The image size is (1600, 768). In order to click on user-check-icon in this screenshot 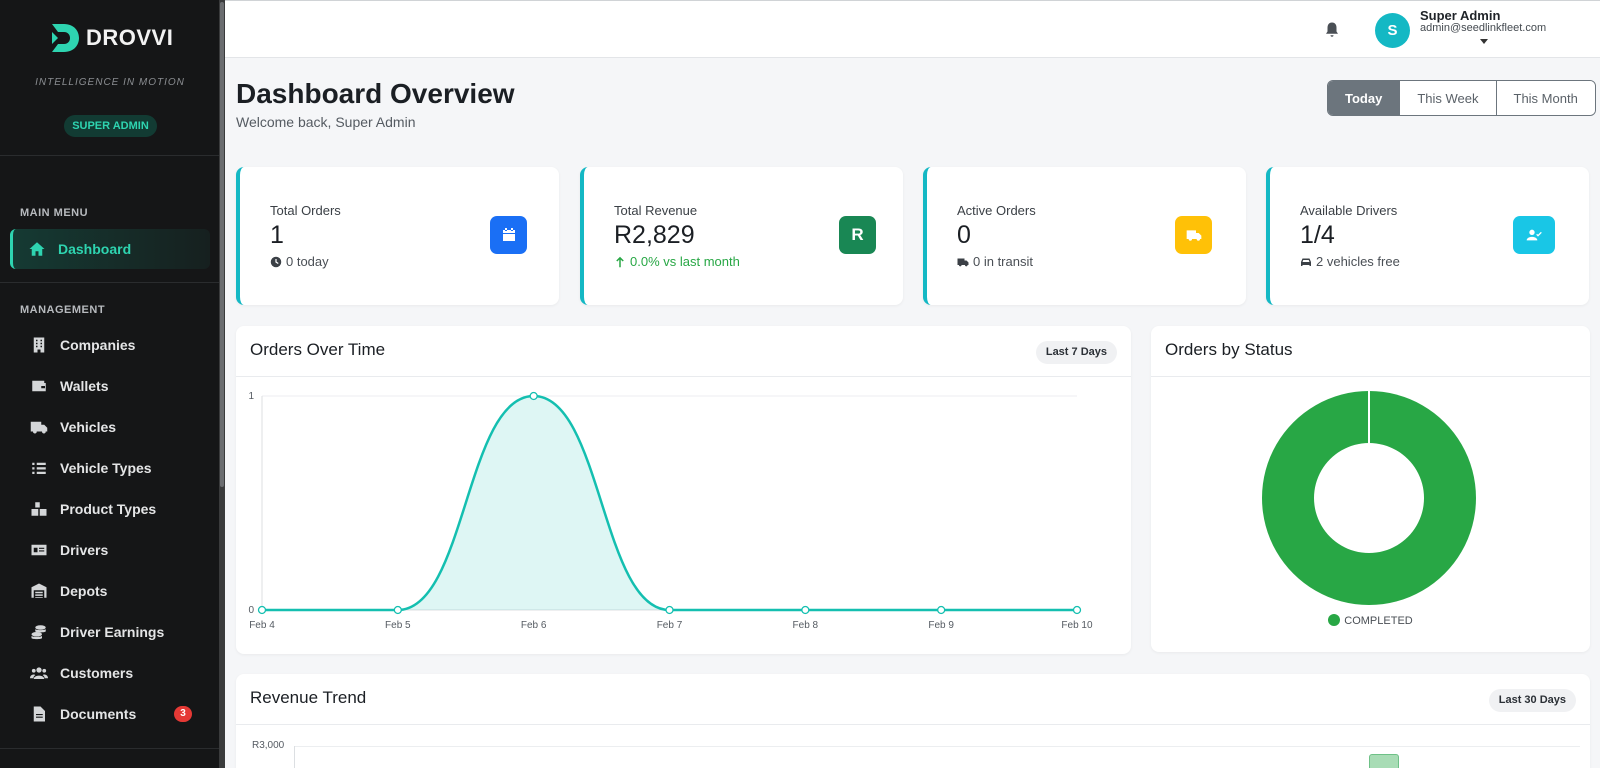, I will do `click(1534, 235)`.